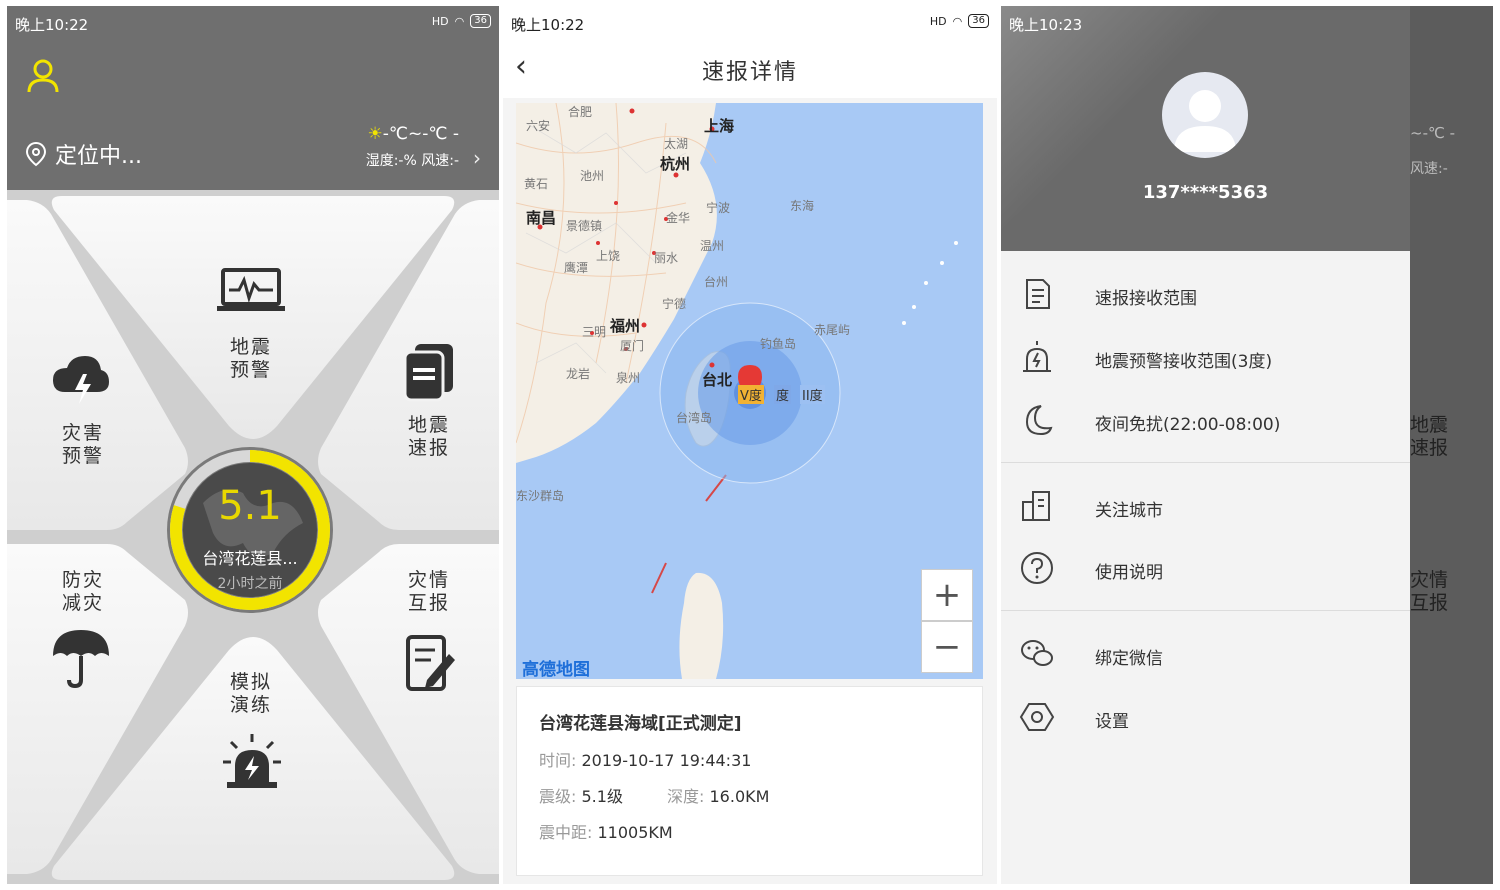  I want to click on status-time: 晚上10:23, so click(1046, 25).